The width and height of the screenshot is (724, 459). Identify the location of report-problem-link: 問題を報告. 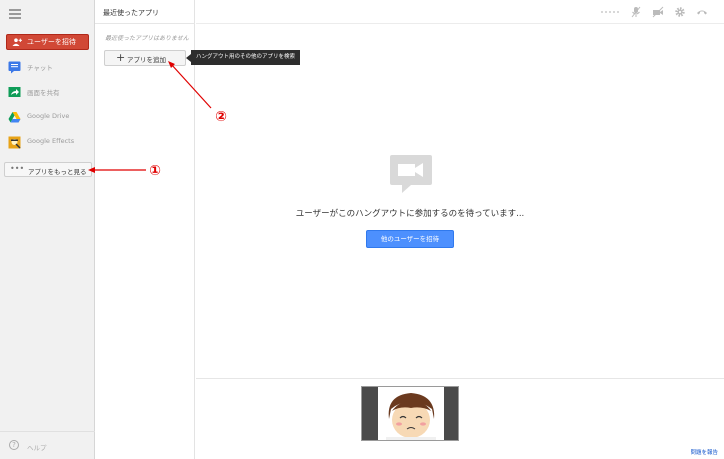
(704, 452).